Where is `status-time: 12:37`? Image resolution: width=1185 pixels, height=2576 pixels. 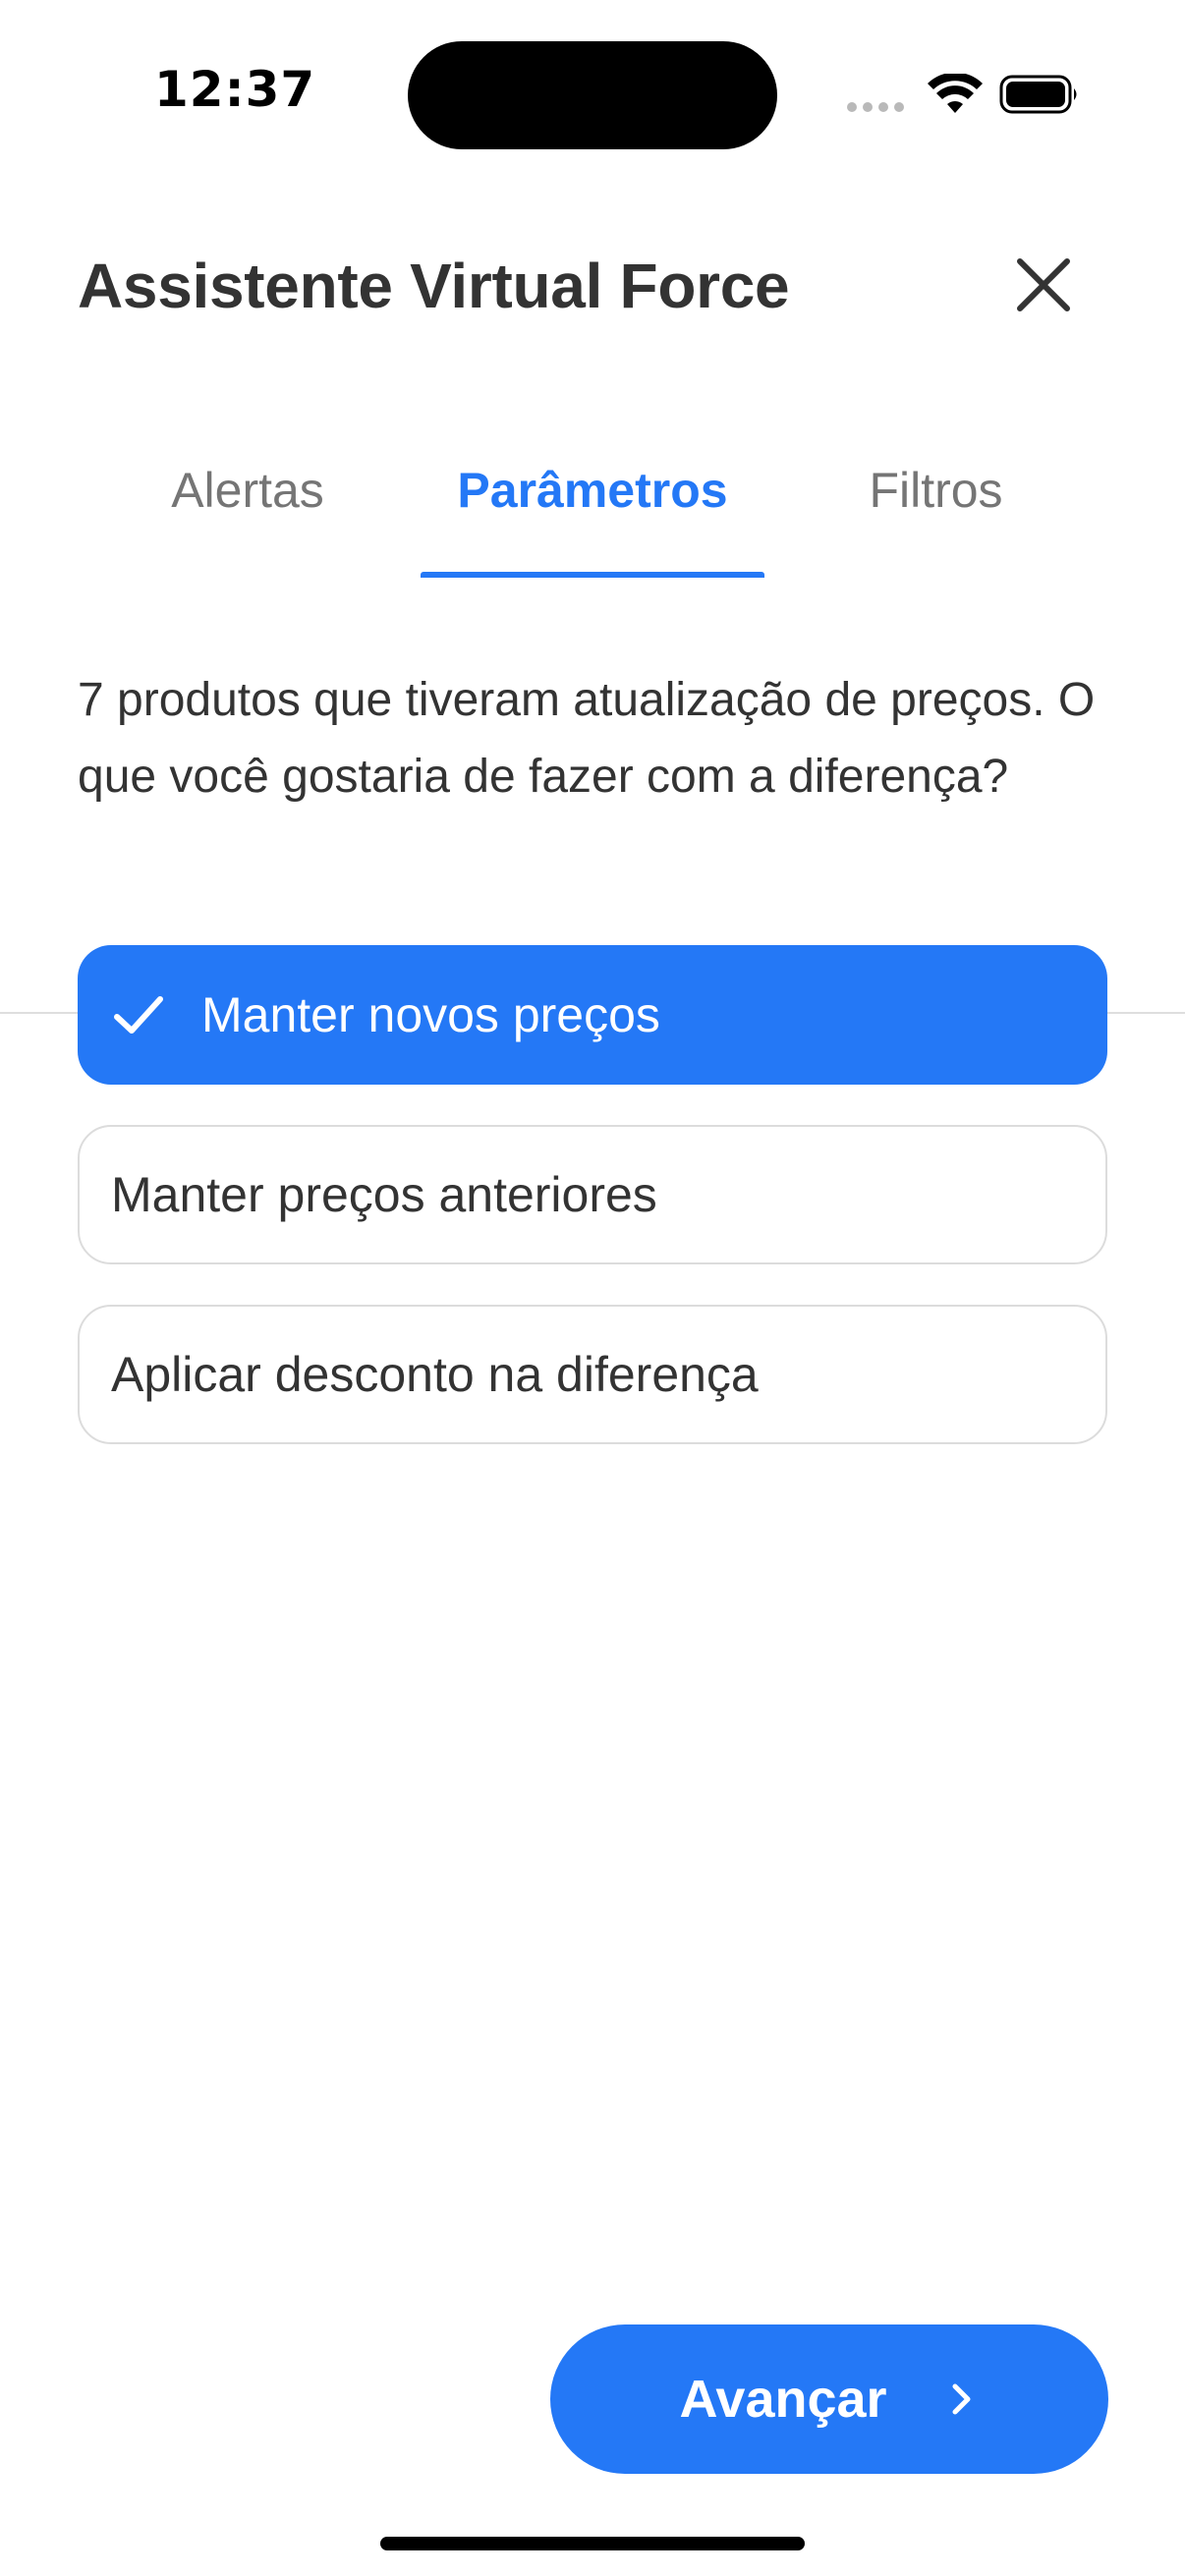 status-time: 12:37 is located at coordinates (235, 89).